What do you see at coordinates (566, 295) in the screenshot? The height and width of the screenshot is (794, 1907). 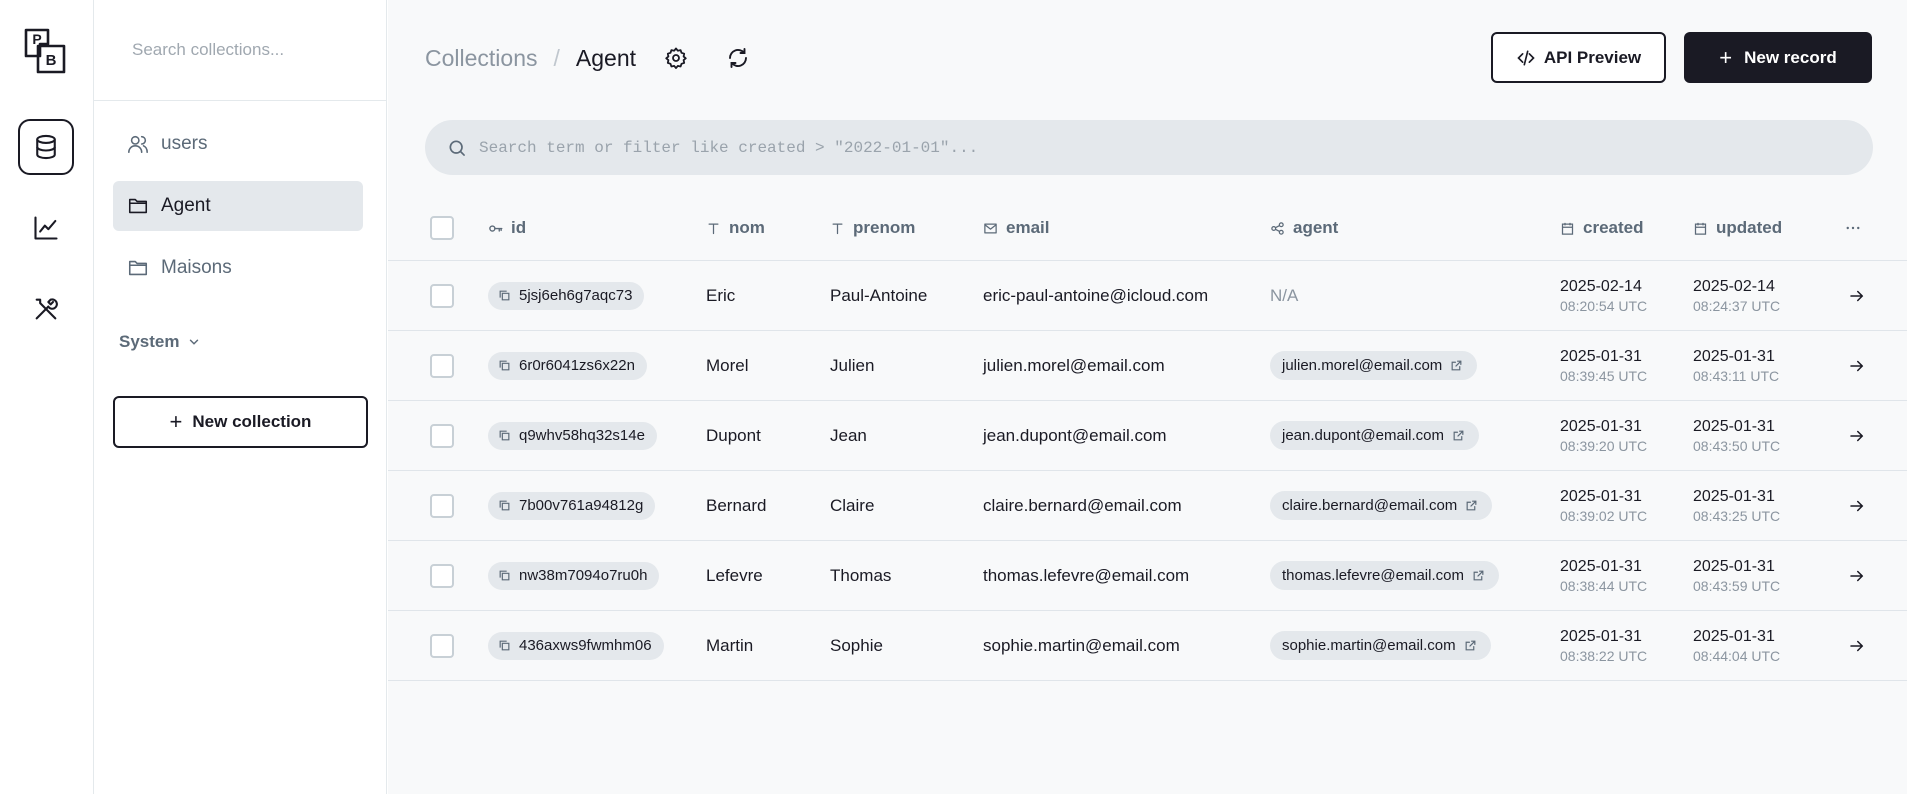 I see `record-id-chip: 5jsj6eh6g7aqc73` at bounding box center [566, 295].